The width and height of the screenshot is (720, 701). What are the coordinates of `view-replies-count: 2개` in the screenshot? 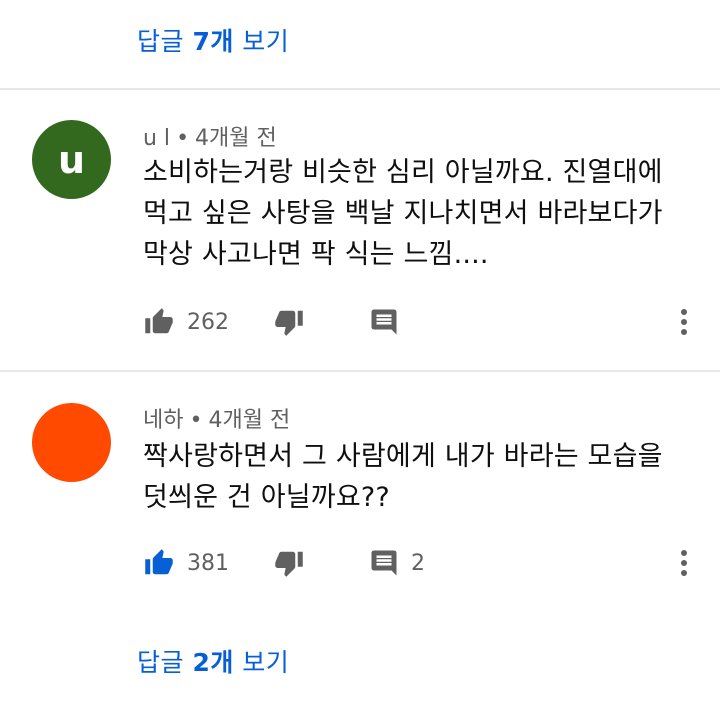 It's located at (213, 662).